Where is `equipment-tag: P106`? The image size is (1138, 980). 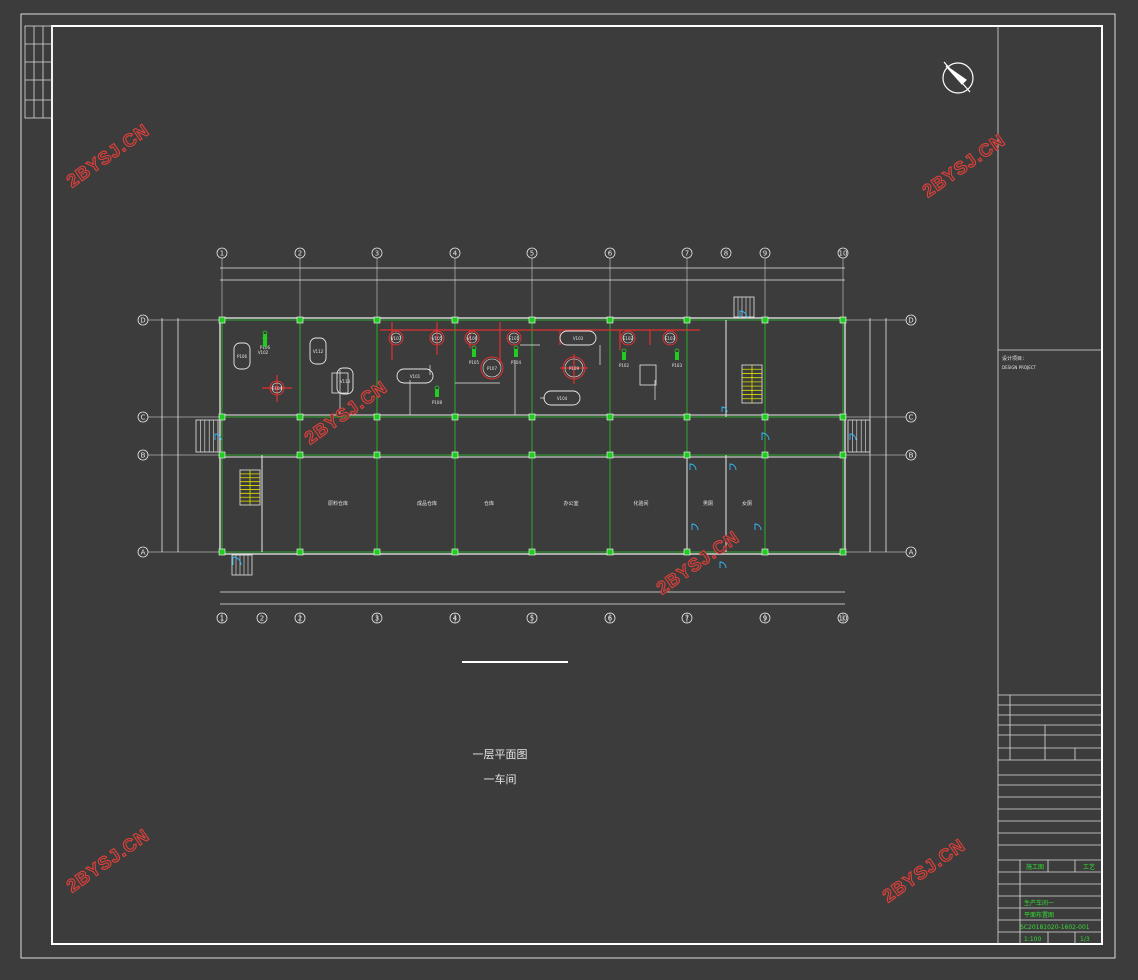 equipment-tag: P106 is located at coordinates (242, 356).